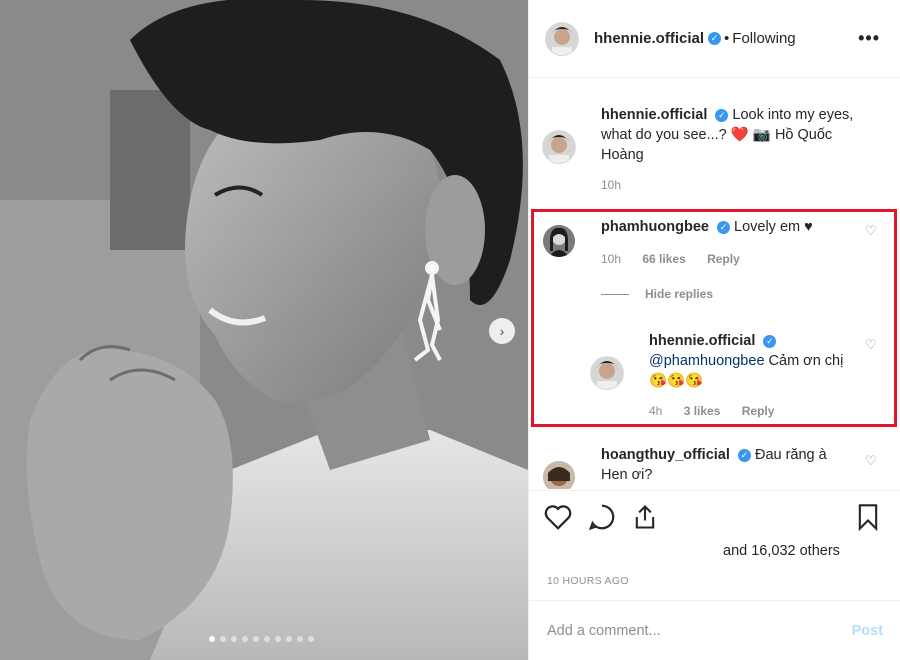 Image resolution: width=900 pixels, height=660 pixels. Describe the element at coordinates (758, 411) in the screenshot. I see `reply-reply-button: Reply` at that location.